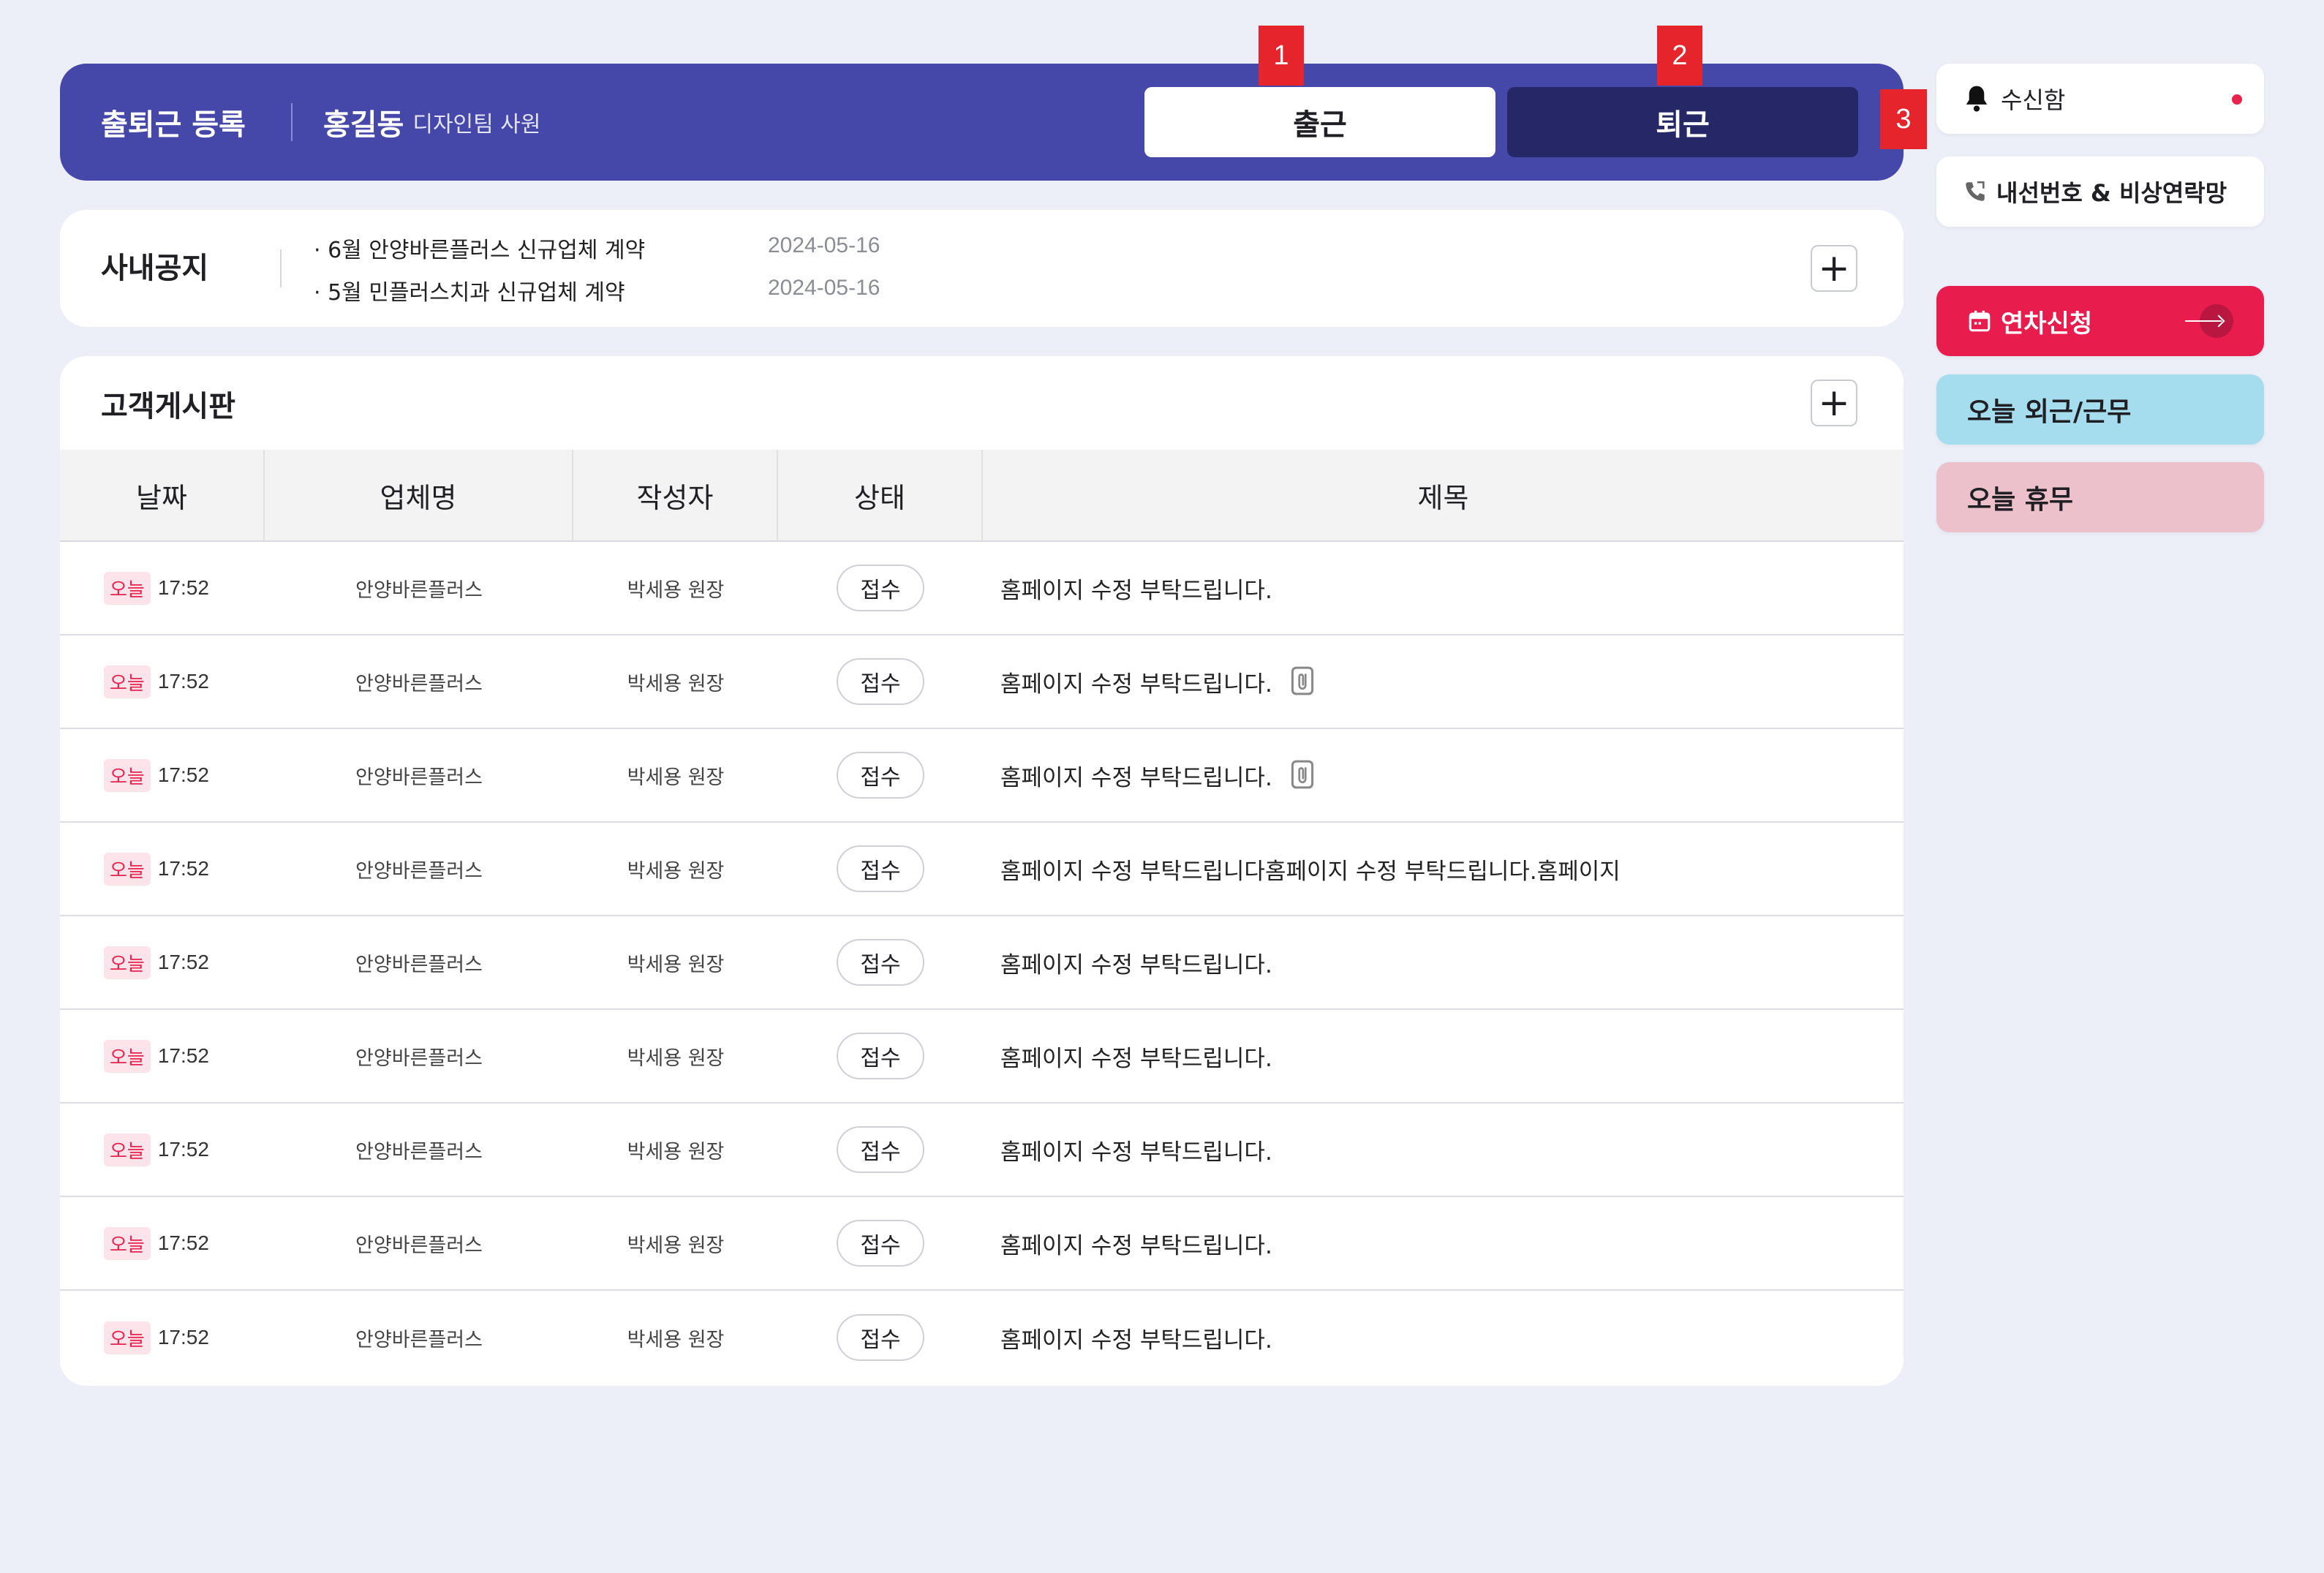 The width and height of the screenshot is (2324, 1573). I want to click on board-more-button: +, so click(1834, 403).